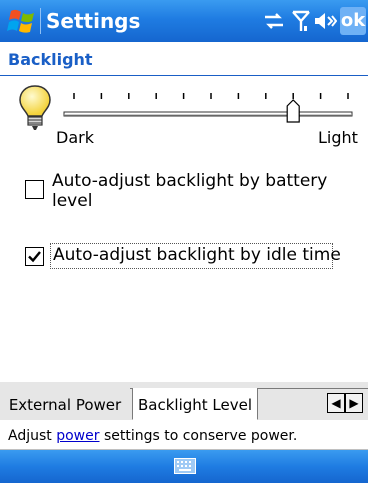 The image size is (368, 483). Describe the element at coordinates (198, 436) in the screenshot. I see `footer-suffix: settings to conserve power.` at that location.